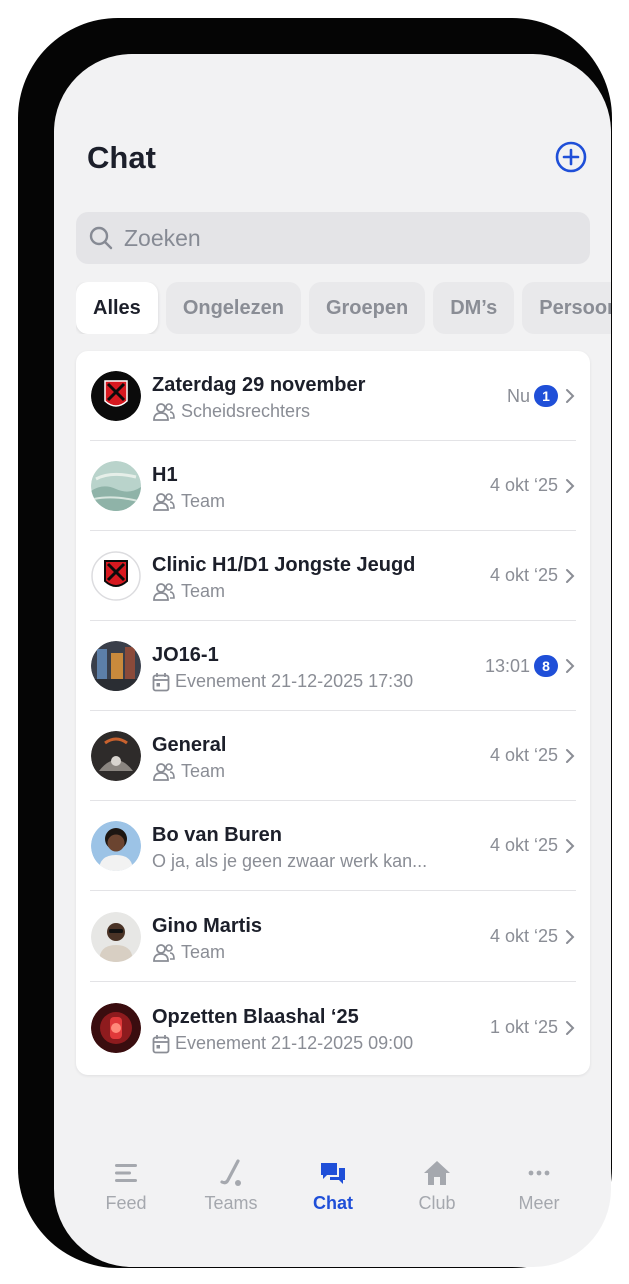  What do you see at coordinates (566, 308) in the screenshot?
I see `tab-persoonlijk: Persoonlijk` at bounding box center [566, 308].